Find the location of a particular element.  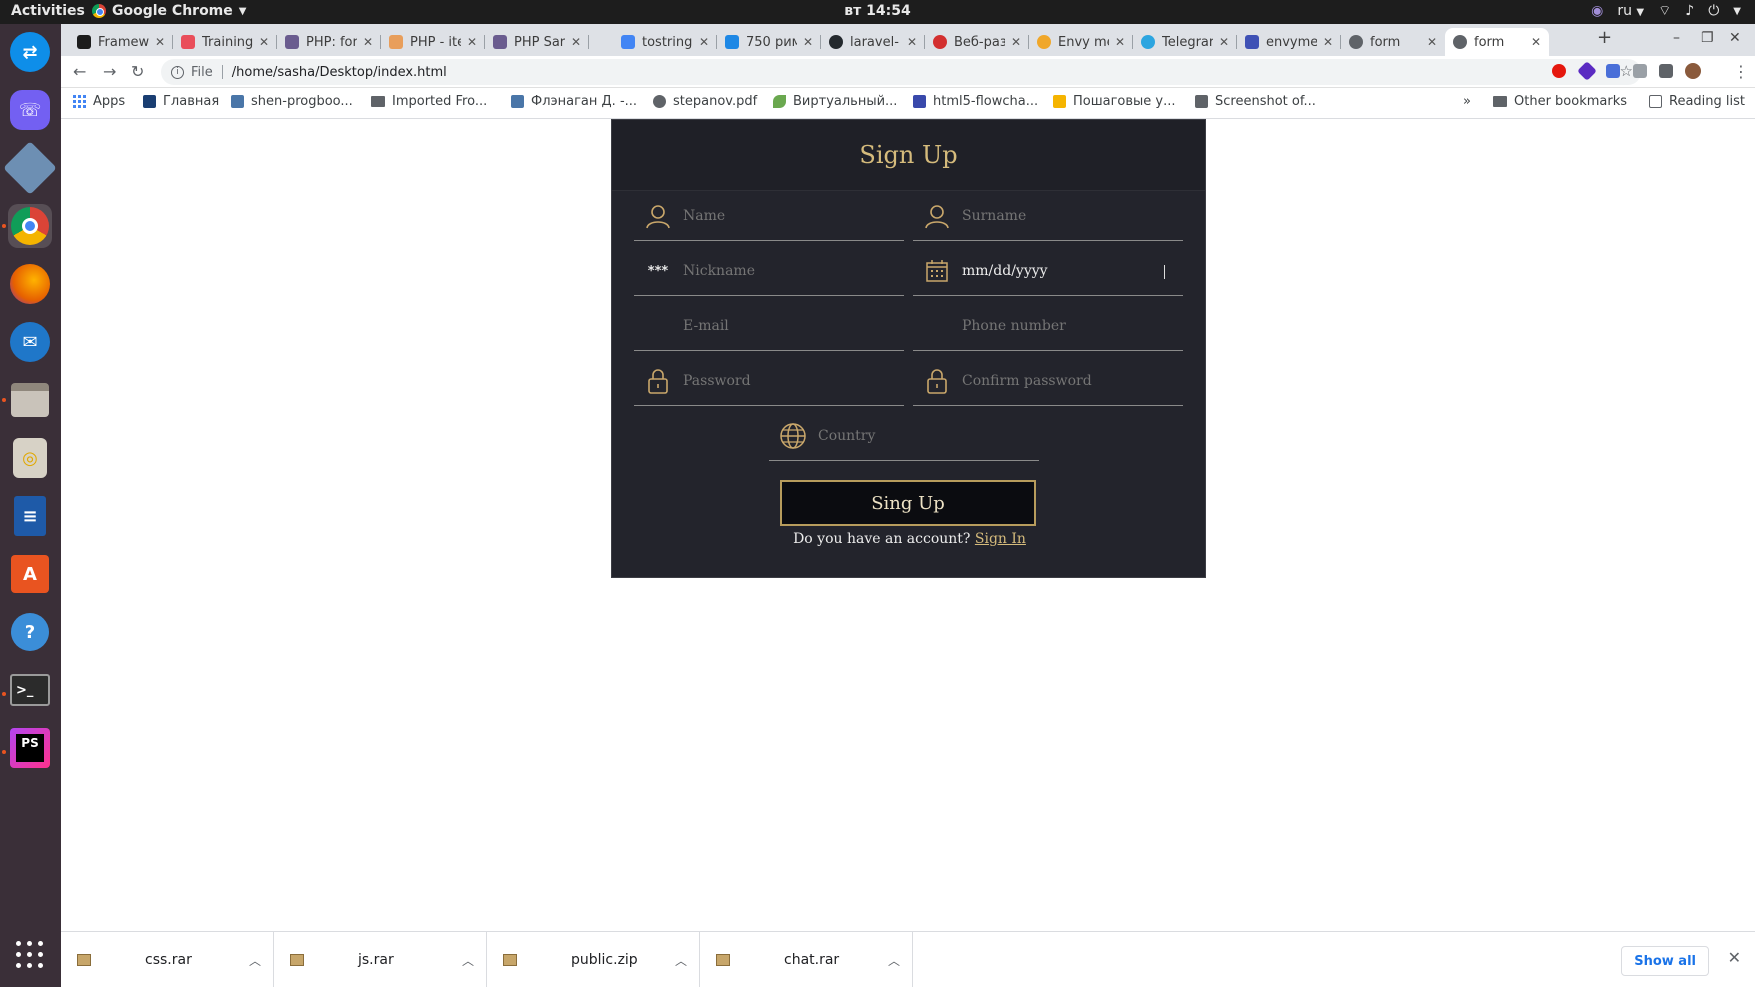

email-field is located at coordinates (769, 326).